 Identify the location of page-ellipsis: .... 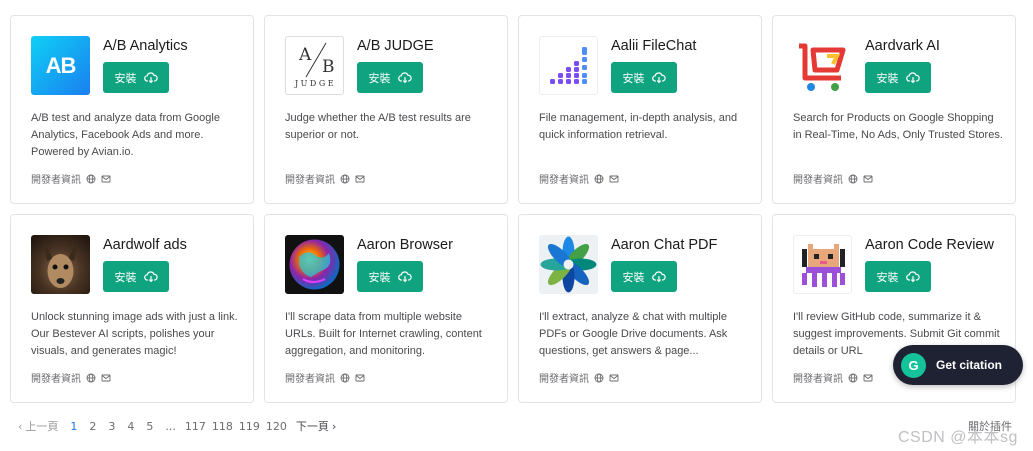
(170, 426).